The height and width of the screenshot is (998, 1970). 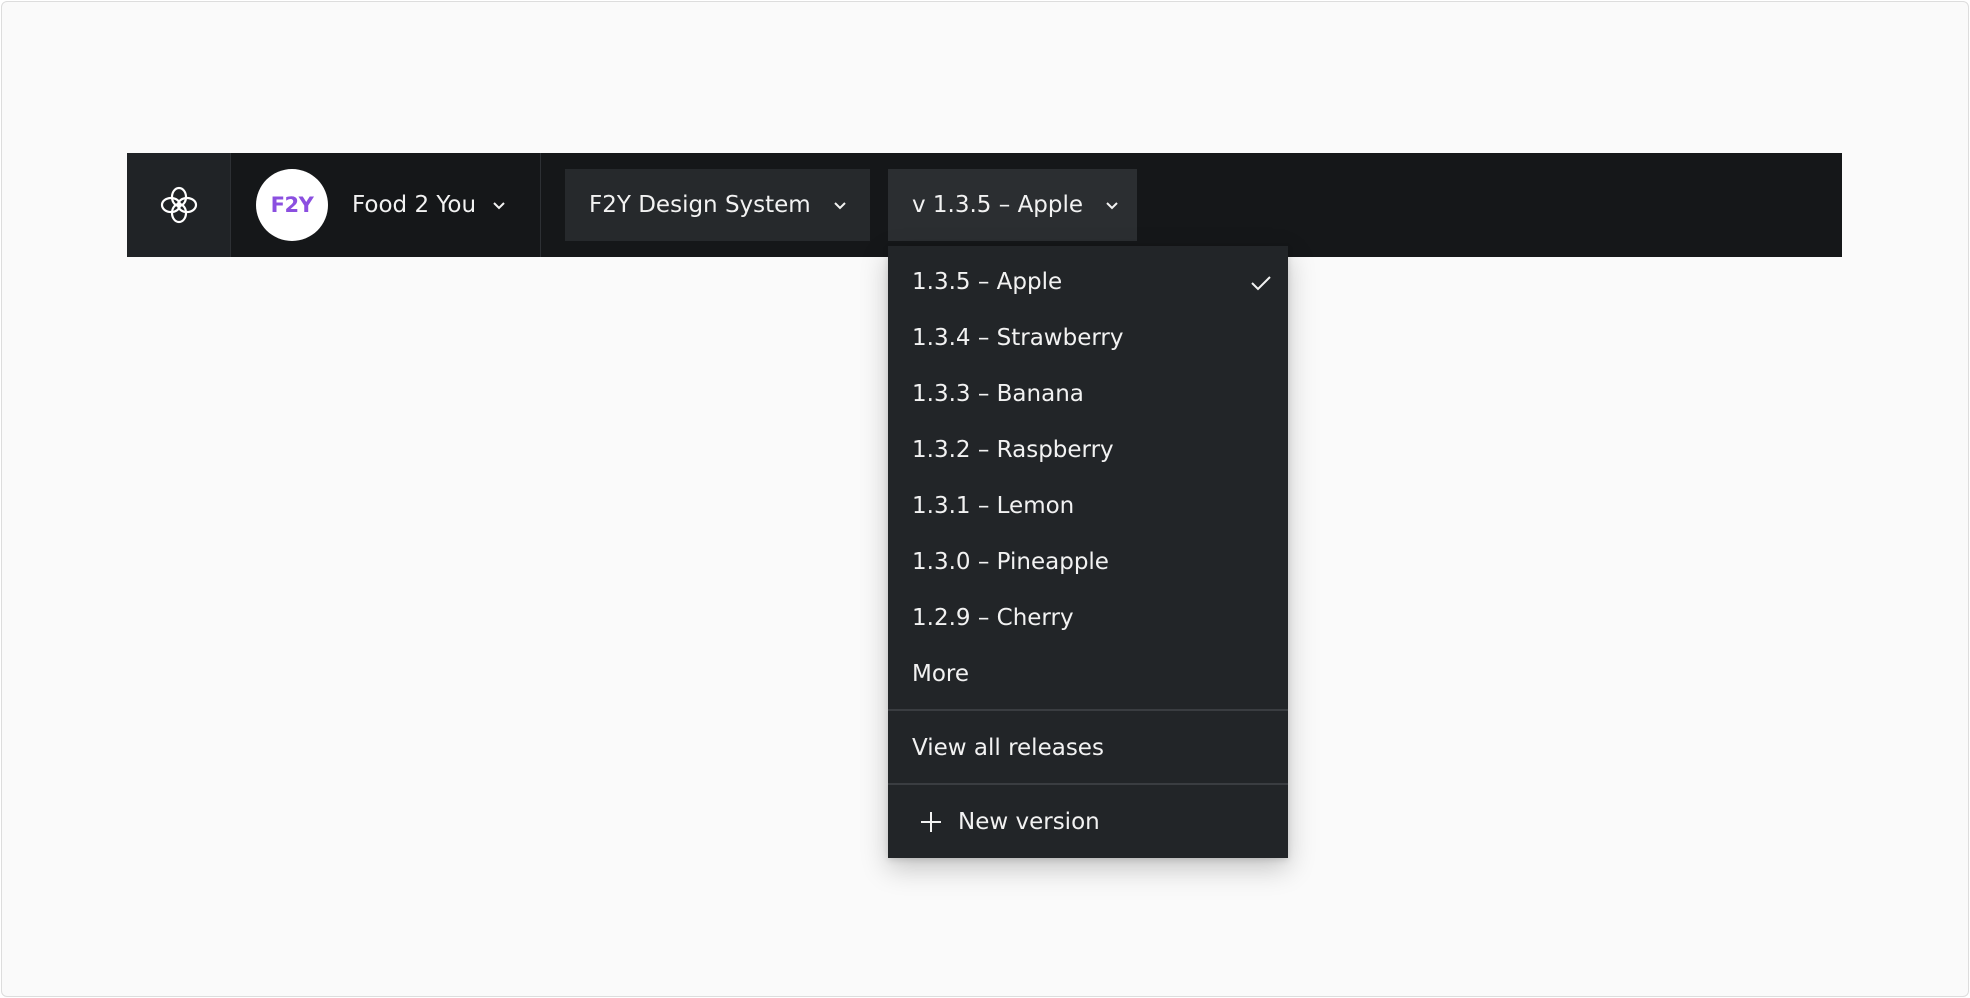 I want to click on organization-selector: F2Y Food 2 You, so click(x=386, y=205).